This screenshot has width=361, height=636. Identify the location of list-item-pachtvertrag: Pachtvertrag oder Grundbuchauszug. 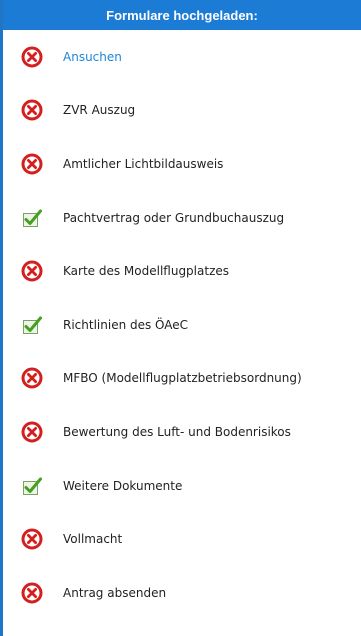
(182, 218).